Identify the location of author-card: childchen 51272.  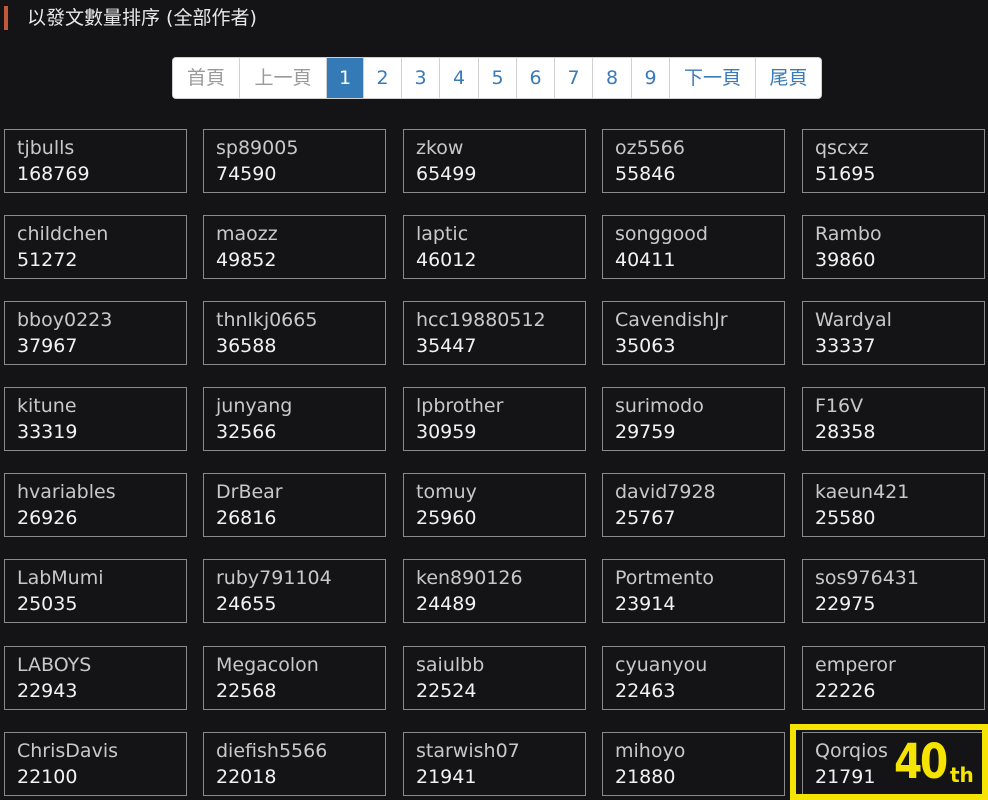
(95, 247).